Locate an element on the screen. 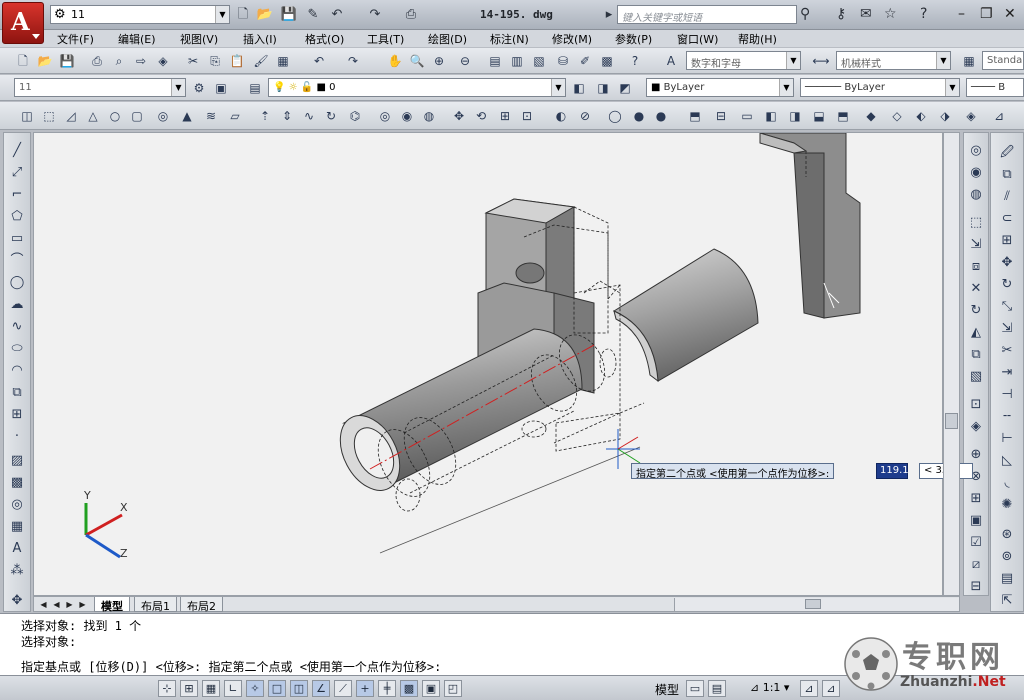  arc-icon: ⌒ is located at coordinates (17, 261).